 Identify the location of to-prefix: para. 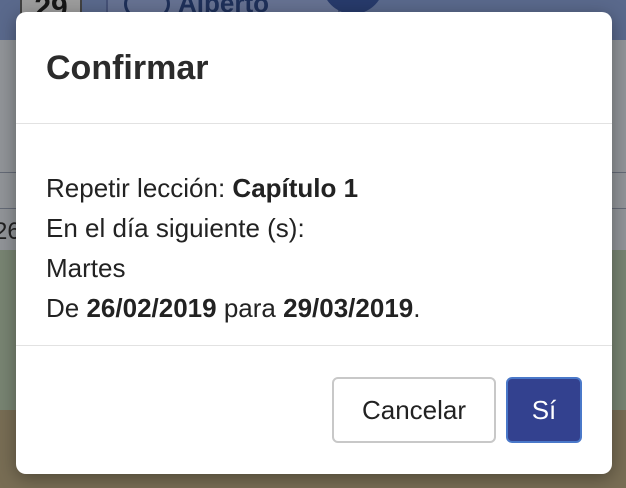
(250, 308).